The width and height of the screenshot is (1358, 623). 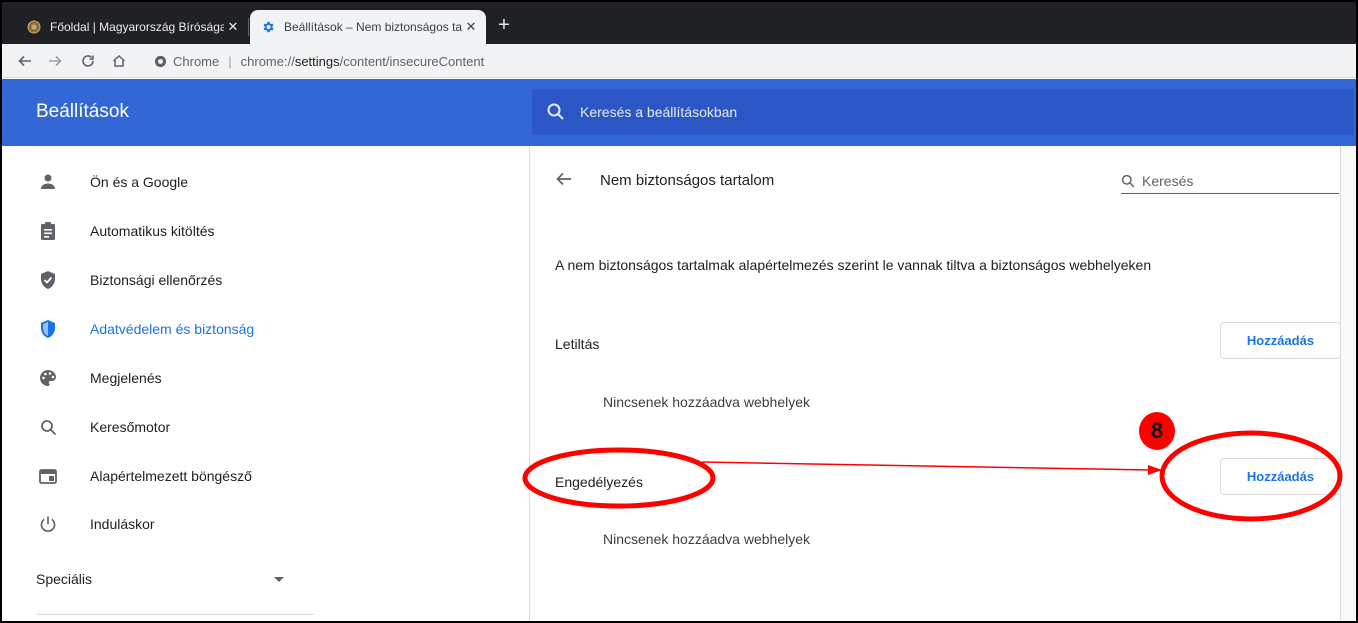 I want to click on tab-separator, so click(x=248, y=27).